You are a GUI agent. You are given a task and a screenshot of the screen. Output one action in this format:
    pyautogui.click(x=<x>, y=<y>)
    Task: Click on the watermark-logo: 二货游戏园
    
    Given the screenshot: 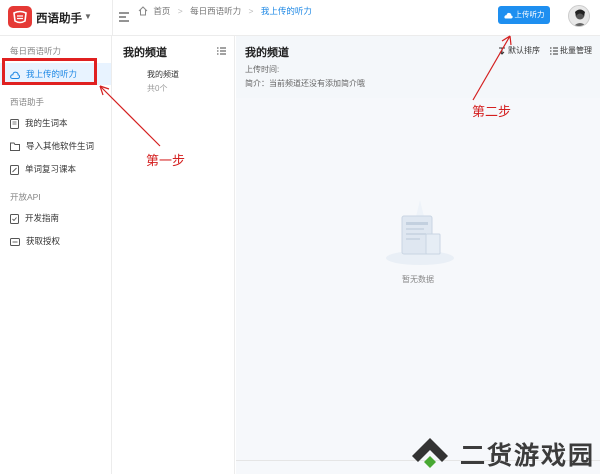 What is the action you would take?
    pyautogui.click(x=504, y=453)
    